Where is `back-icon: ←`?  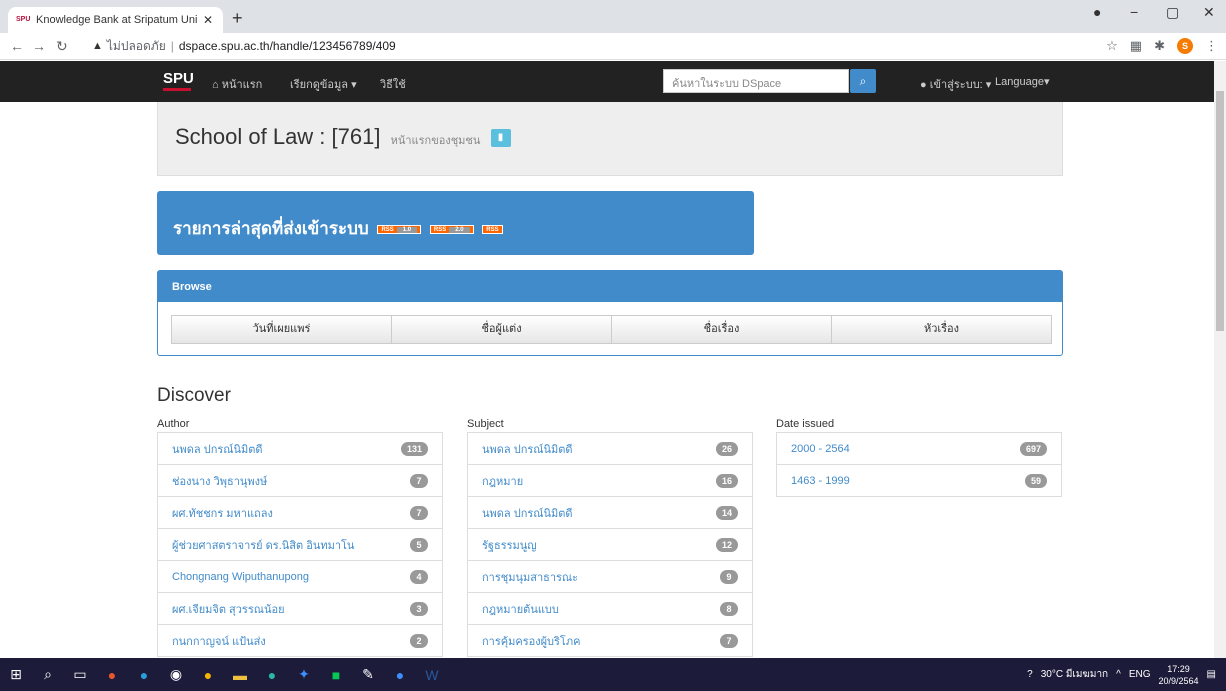
back-icon: ← is located at coordinates (17, 46).